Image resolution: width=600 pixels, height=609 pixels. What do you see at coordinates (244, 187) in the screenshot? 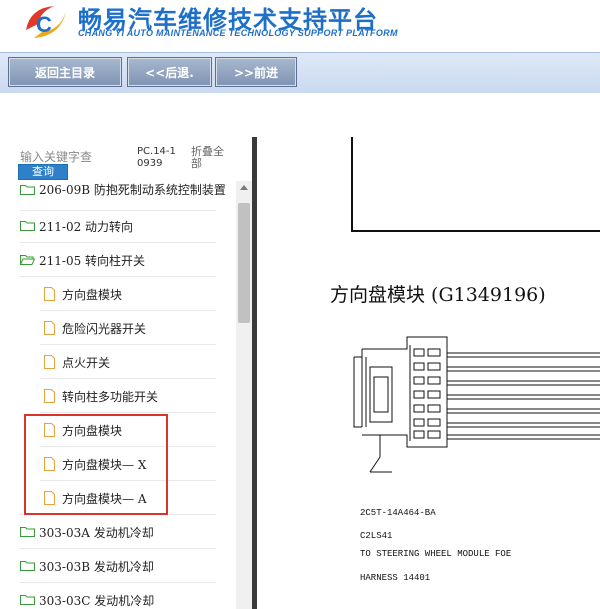
I see `scroll-up-icon` at bounding box center [244, 187].